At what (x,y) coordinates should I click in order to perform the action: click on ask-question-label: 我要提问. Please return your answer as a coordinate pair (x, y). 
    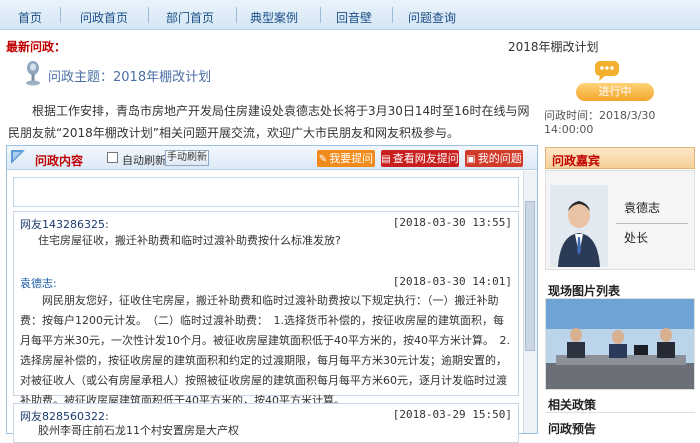
    Looking at the image, I should click on (351, 158).